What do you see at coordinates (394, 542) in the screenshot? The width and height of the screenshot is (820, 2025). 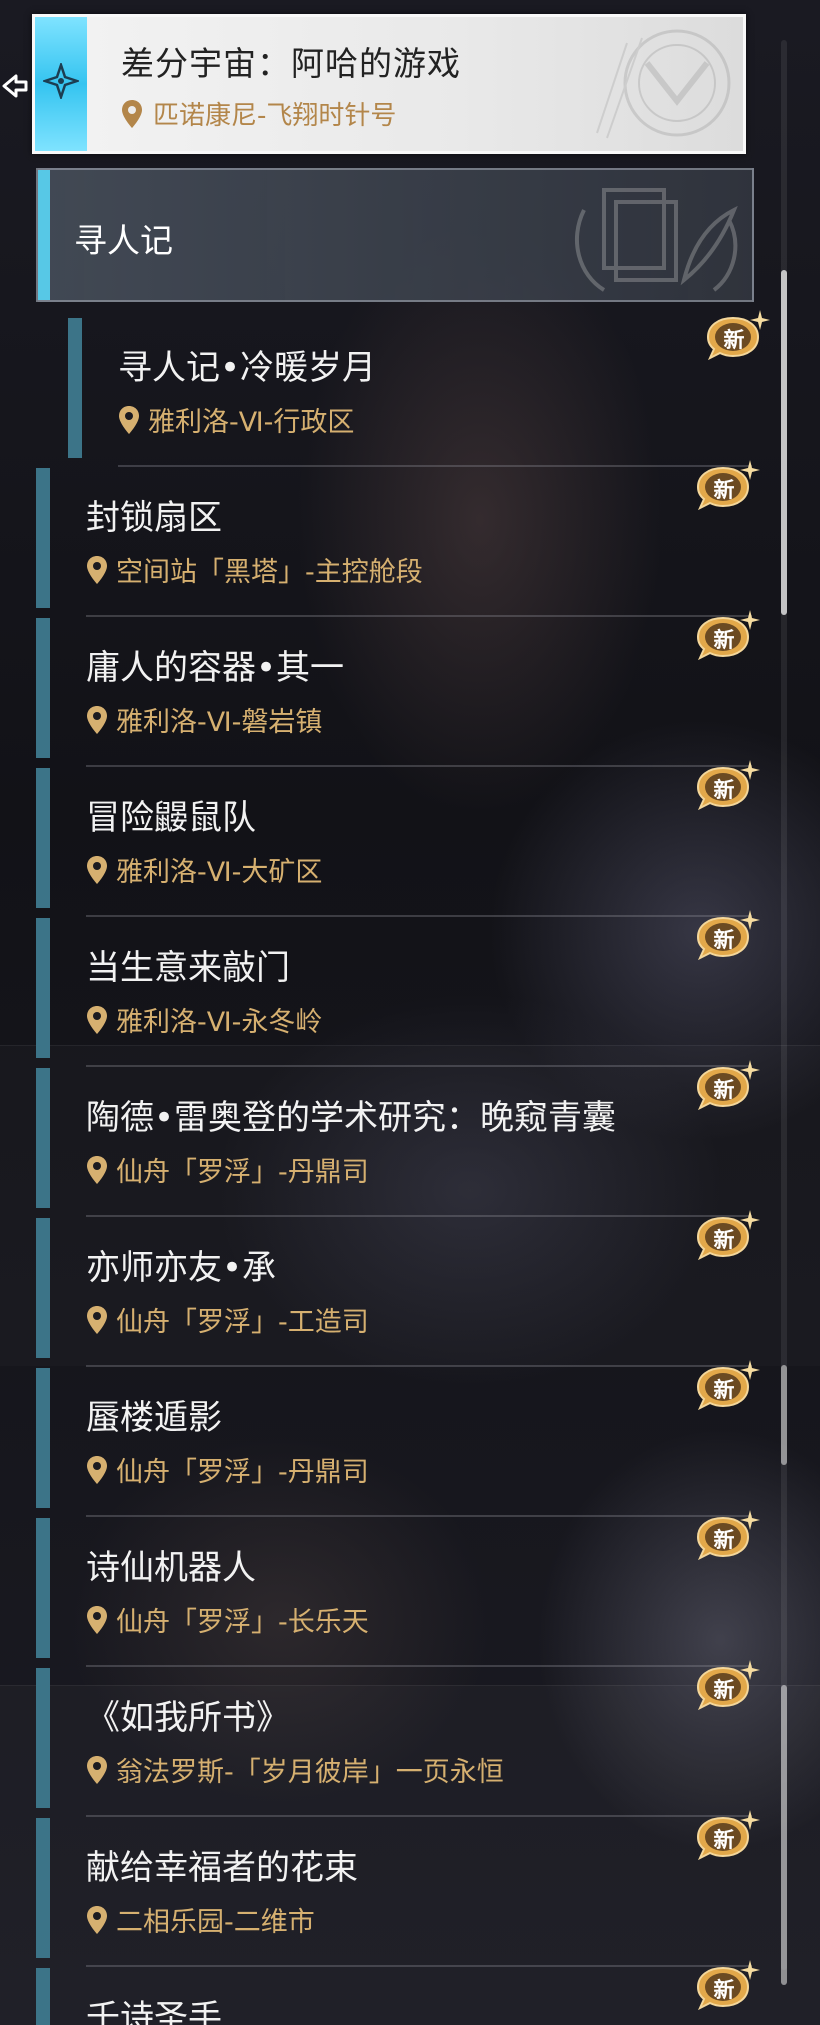 I see `quest-item: 封锁扇区空间站「黑塔」-主控舱段` at bounding box center [394, 542].